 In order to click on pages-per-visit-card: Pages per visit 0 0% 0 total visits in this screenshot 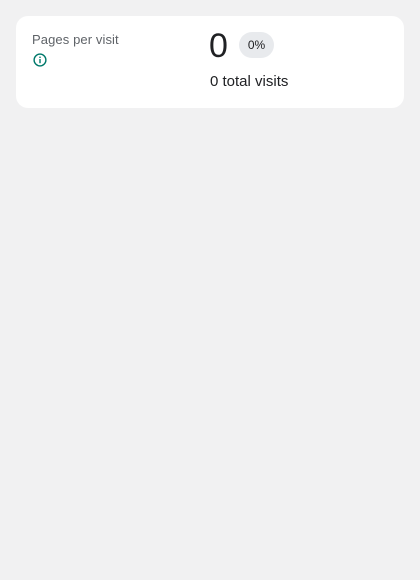, I will do `click(210, 62)`.